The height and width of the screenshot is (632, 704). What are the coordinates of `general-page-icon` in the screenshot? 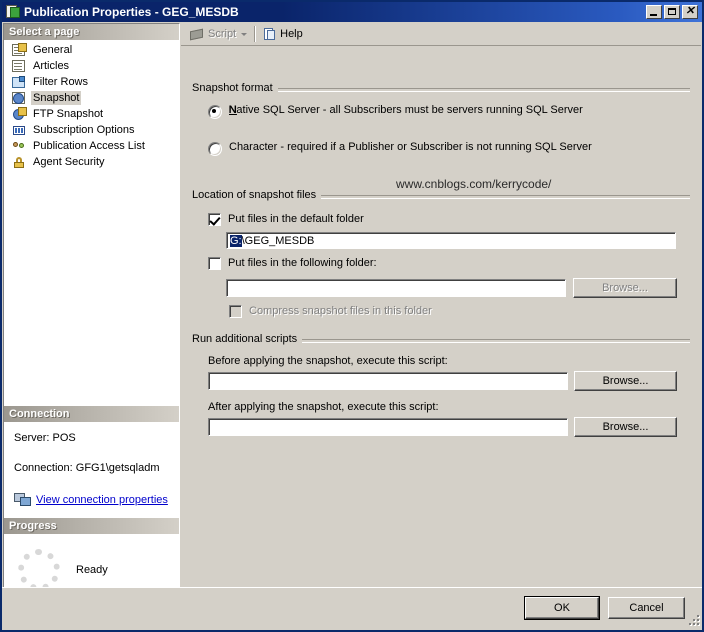 It's located at (19, 50).